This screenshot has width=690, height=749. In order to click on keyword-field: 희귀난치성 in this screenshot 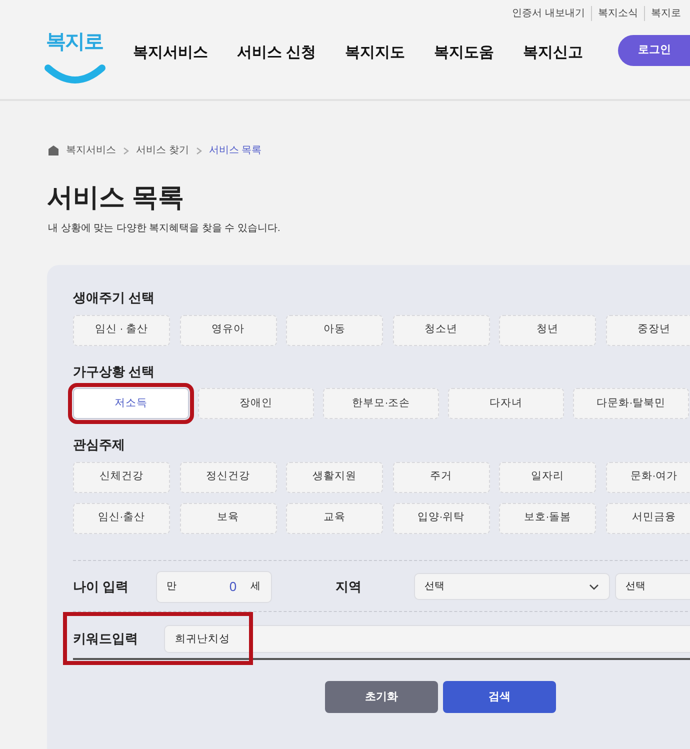, I will do `click(427, 638)`.